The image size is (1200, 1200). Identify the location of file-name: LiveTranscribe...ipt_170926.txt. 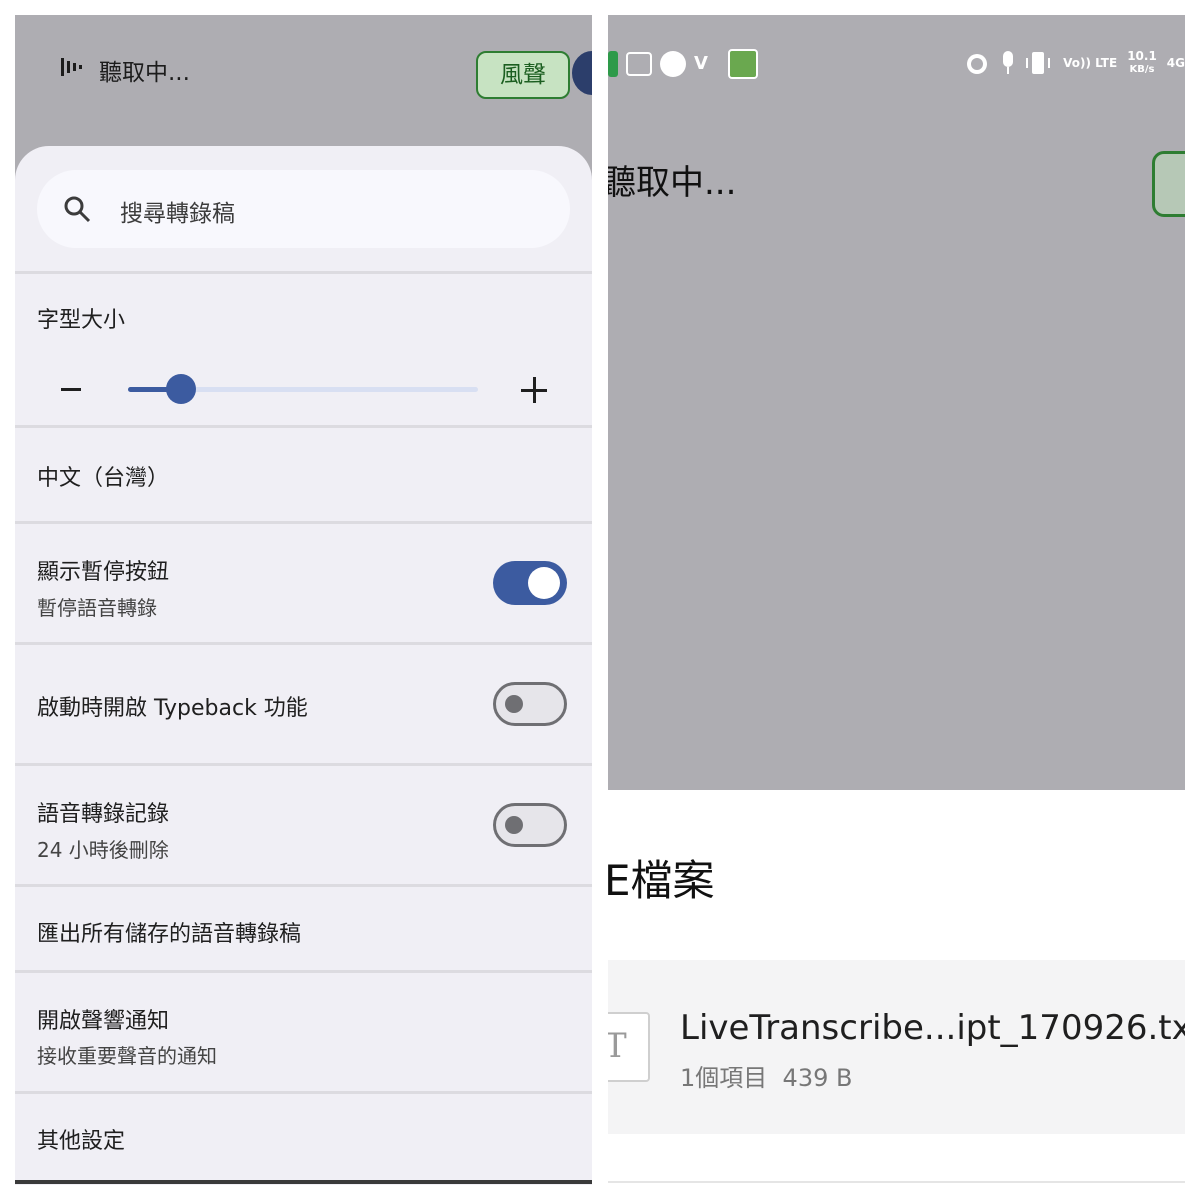
(932, 1028).